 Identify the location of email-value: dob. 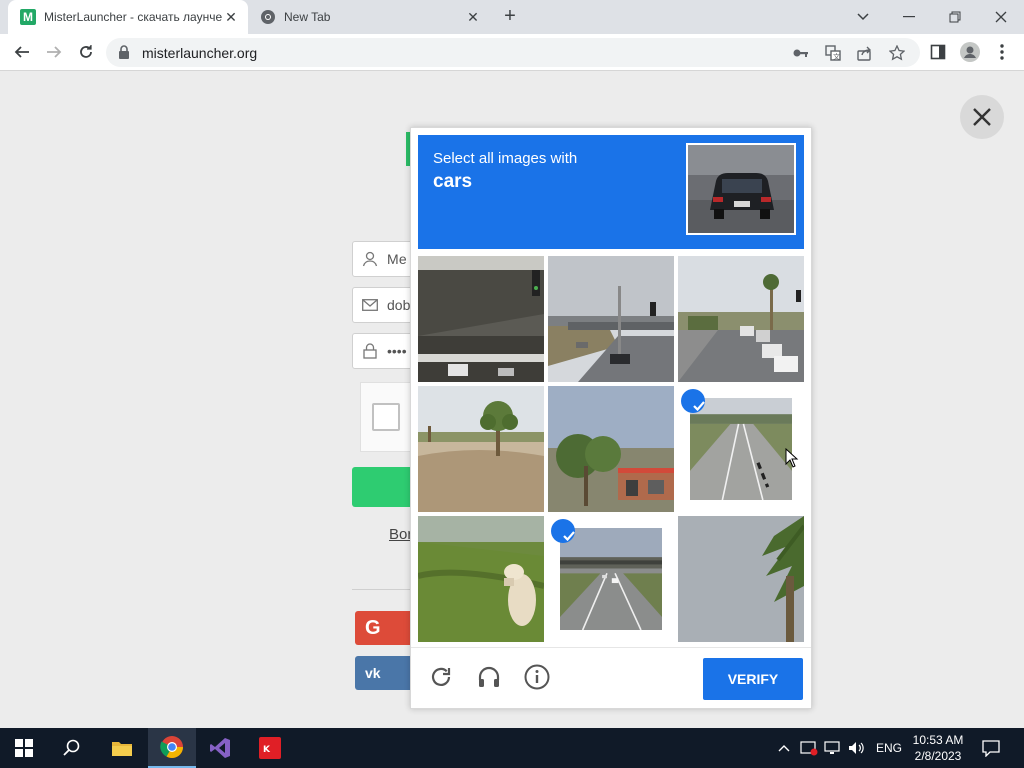
(399, 305).